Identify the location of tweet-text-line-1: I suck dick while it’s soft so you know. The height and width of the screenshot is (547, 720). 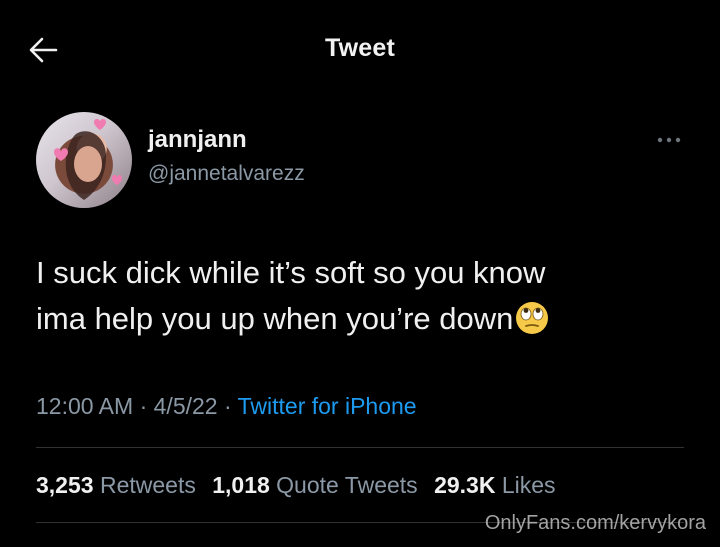
(291, 272).